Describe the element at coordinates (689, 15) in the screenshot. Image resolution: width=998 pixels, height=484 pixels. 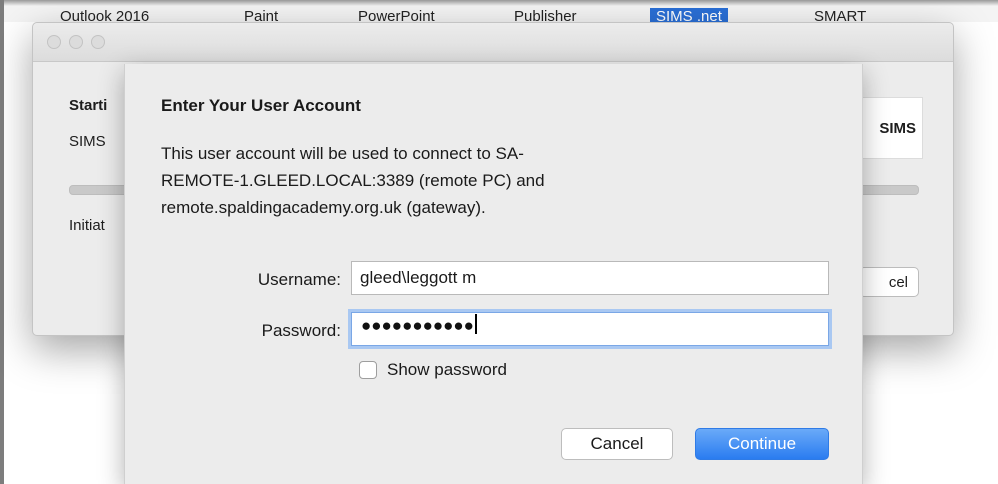
I see `app-item-sims-net: SIMS .net` at that location.